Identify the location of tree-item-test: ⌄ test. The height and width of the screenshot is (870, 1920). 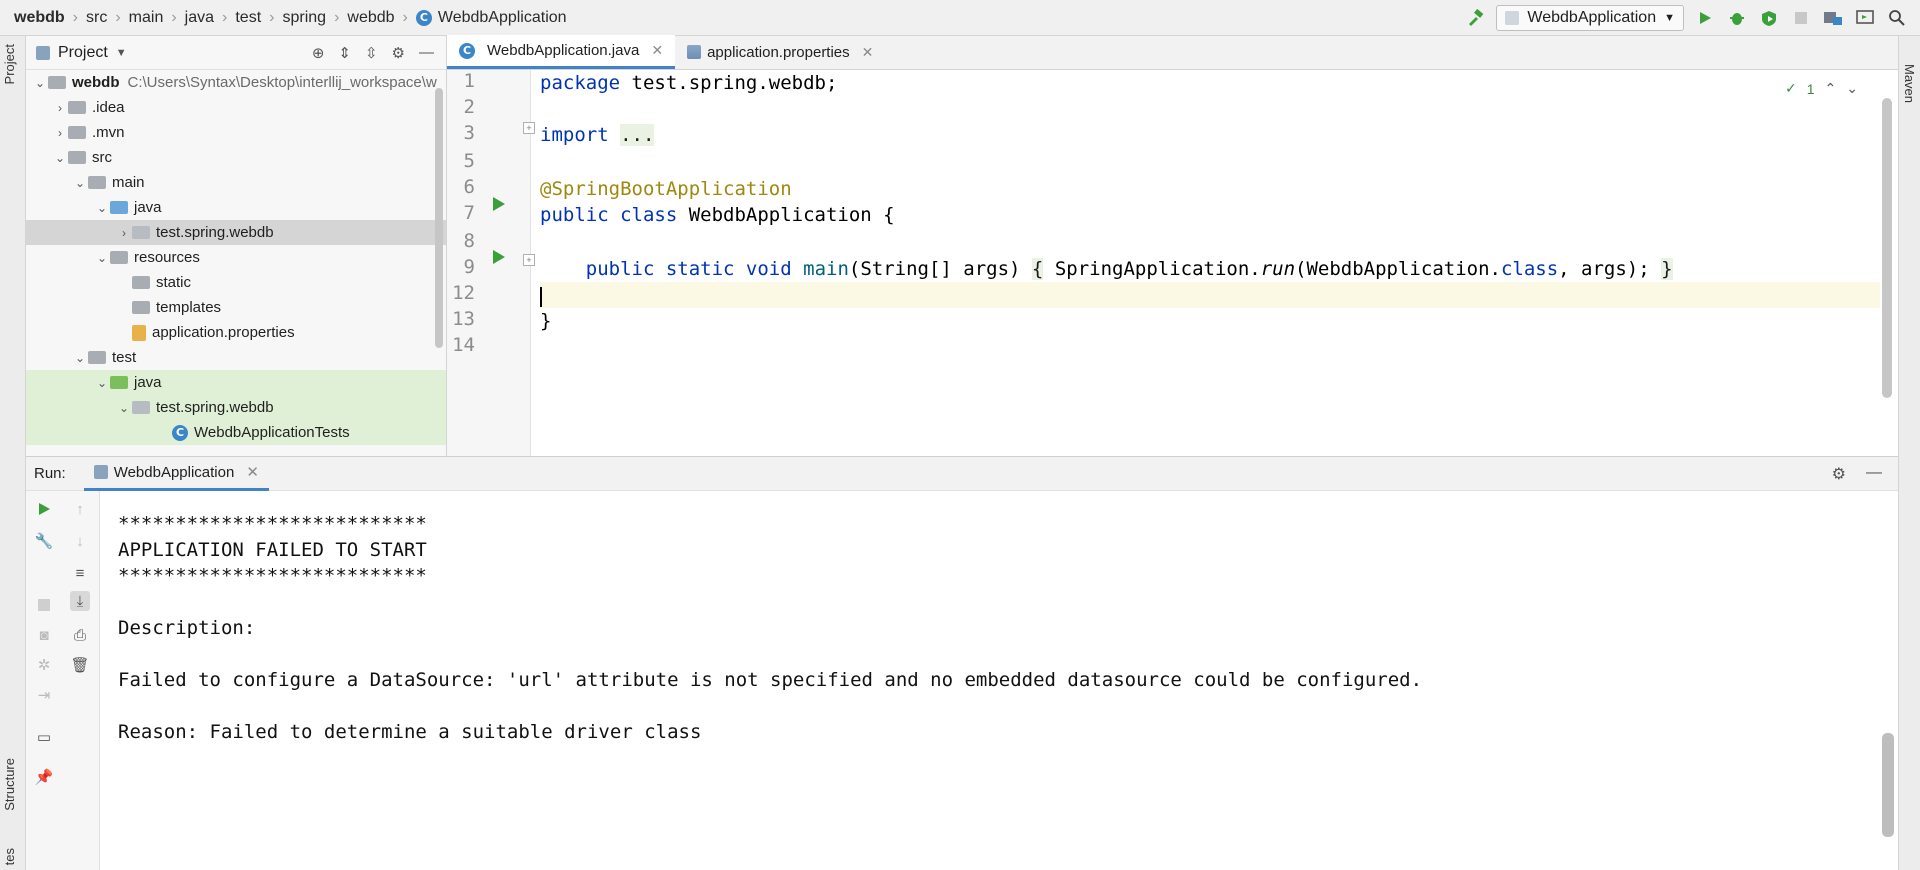
(236, 357).